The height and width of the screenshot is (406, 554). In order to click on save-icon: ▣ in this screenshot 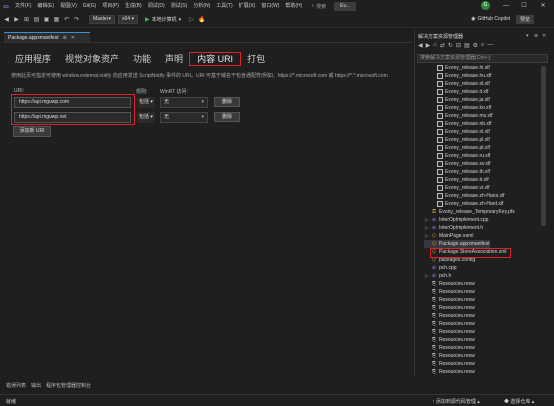, I will do `click(46, 19)`.